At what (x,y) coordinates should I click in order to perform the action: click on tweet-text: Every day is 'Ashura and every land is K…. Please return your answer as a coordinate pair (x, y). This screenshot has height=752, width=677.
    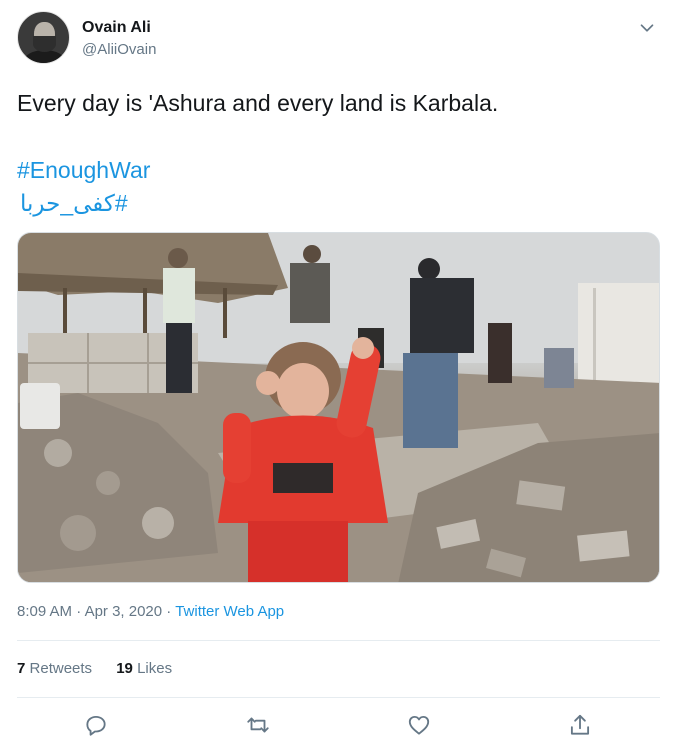
    Looking at the image, I should click on (258, 103).